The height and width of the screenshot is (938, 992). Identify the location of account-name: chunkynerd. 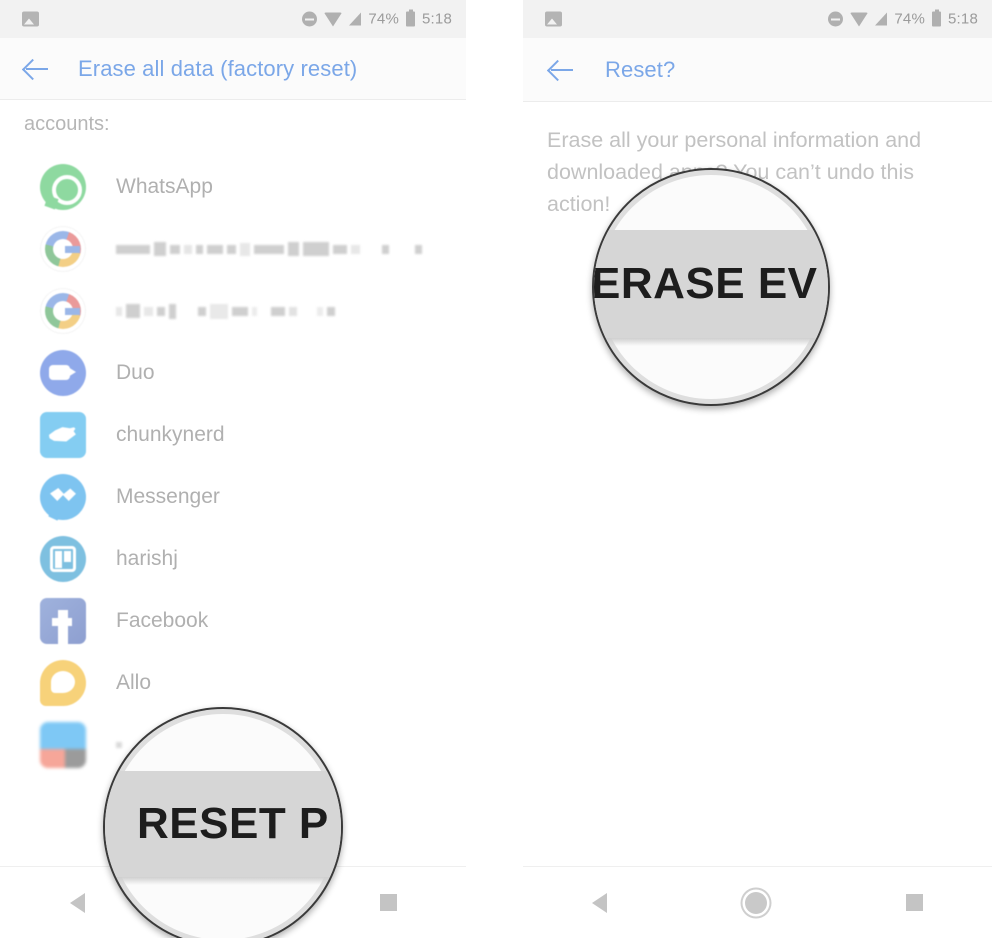
(170, 434).